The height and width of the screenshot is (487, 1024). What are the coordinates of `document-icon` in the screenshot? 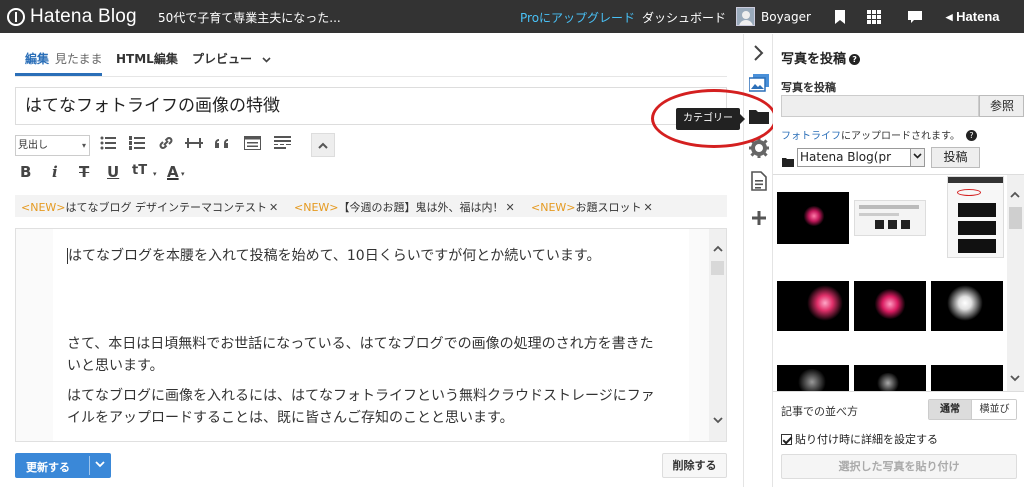 It's located at (759, 181).